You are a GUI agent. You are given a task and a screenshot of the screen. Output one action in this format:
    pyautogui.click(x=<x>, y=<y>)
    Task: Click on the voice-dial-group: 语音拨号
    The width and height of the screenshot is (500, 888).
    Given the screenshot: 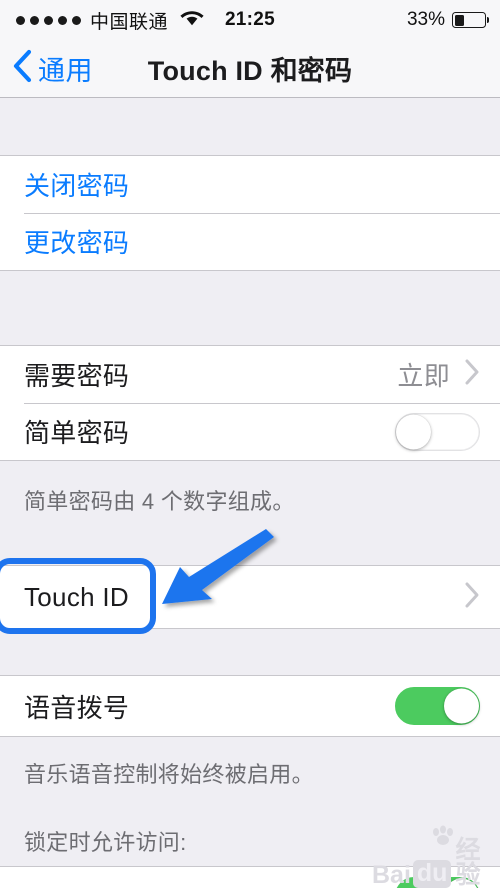 What is the action you would take?
    pyautogui.click(x=250, y=706)
    